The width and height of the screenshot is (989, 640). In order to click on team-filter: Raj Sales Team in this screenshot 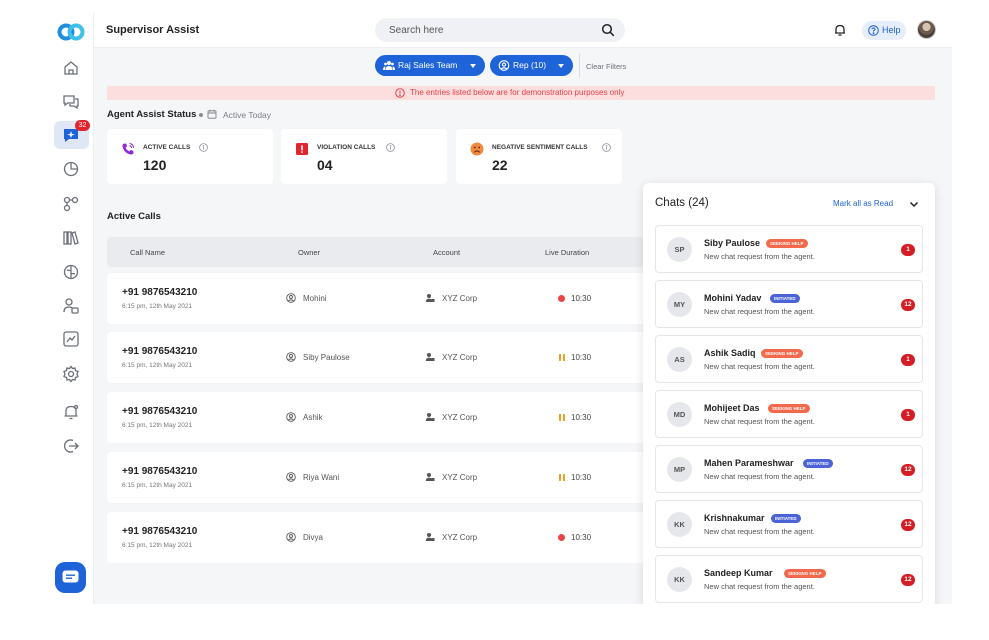, I will do `click(430, 65)`.